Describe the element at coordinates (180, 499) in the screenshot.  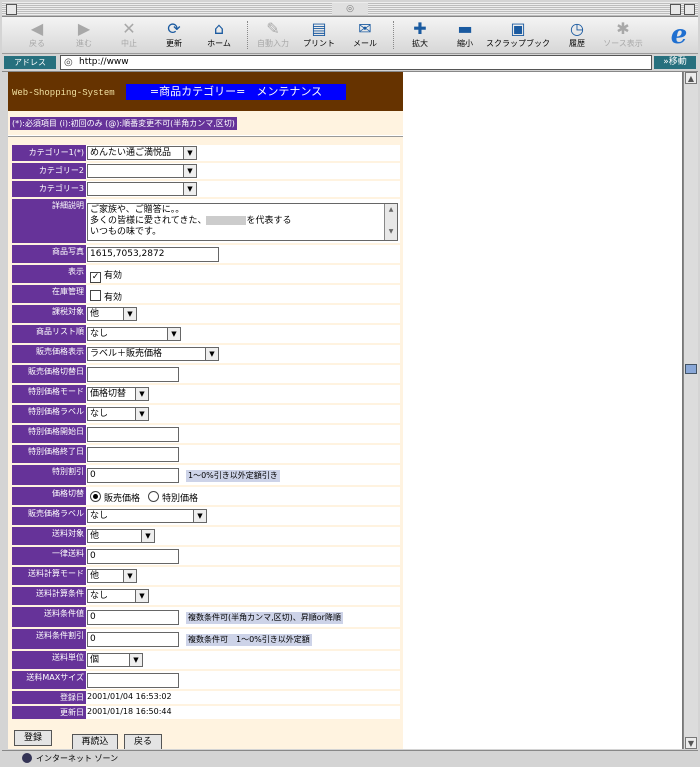
I see `price-switch-option2: 特別価格` at that location.